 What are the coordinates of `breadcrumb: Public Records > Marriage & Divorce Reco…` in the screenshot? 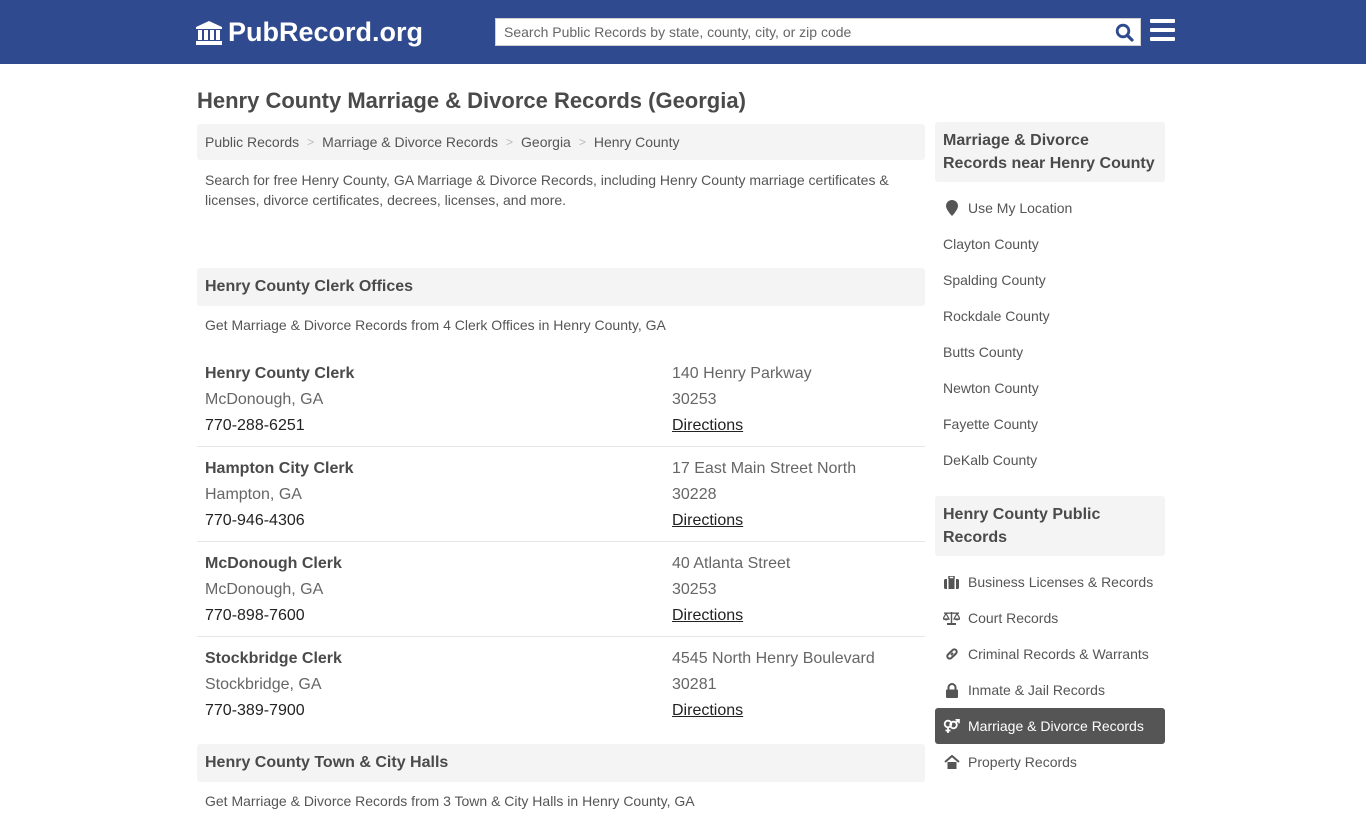 It's located at (561, 142).